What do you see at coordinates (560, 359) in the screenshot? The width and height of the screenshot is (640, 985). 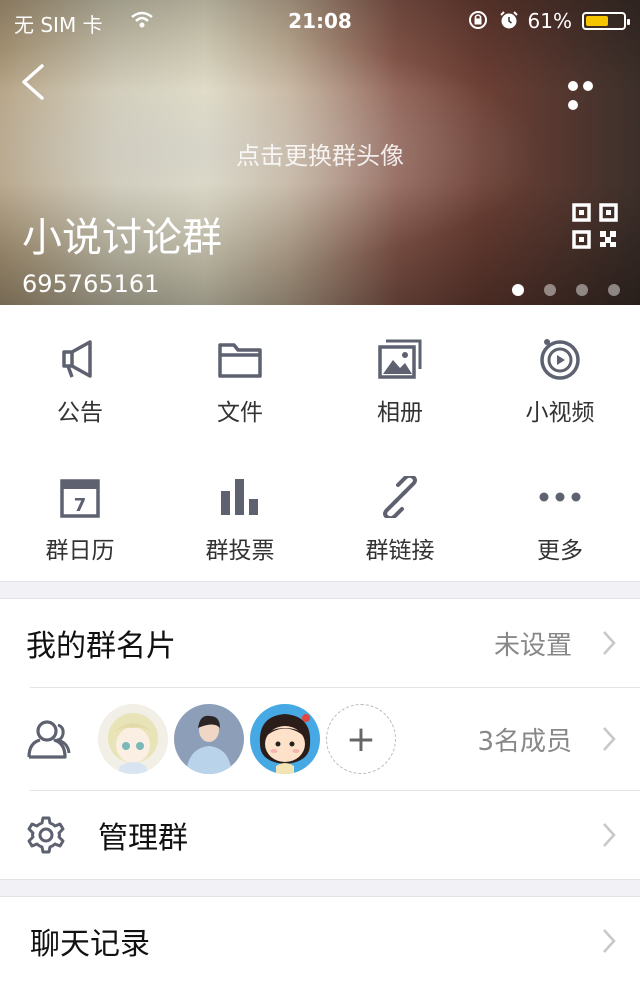 I see `video-icon` at bounding box center [560, 359].